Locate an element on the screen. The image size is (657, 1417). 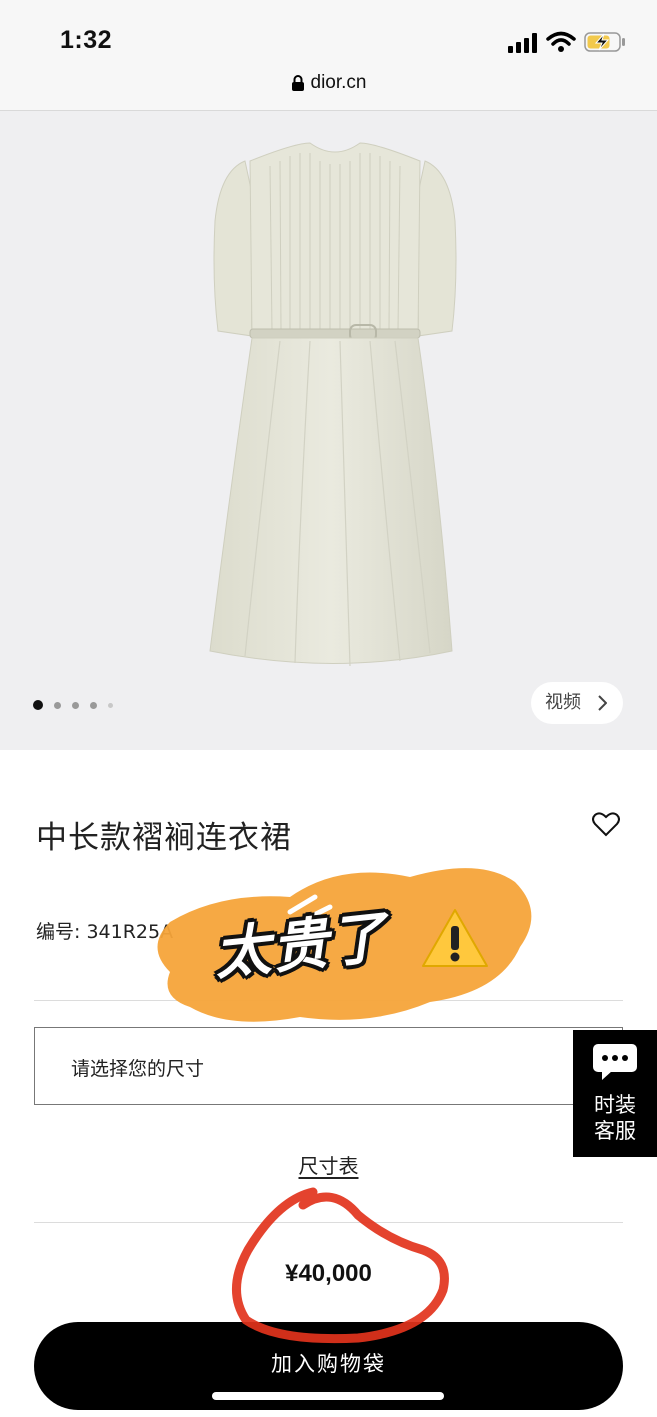
video-button: 视频 is located at coordinates (577, 703).